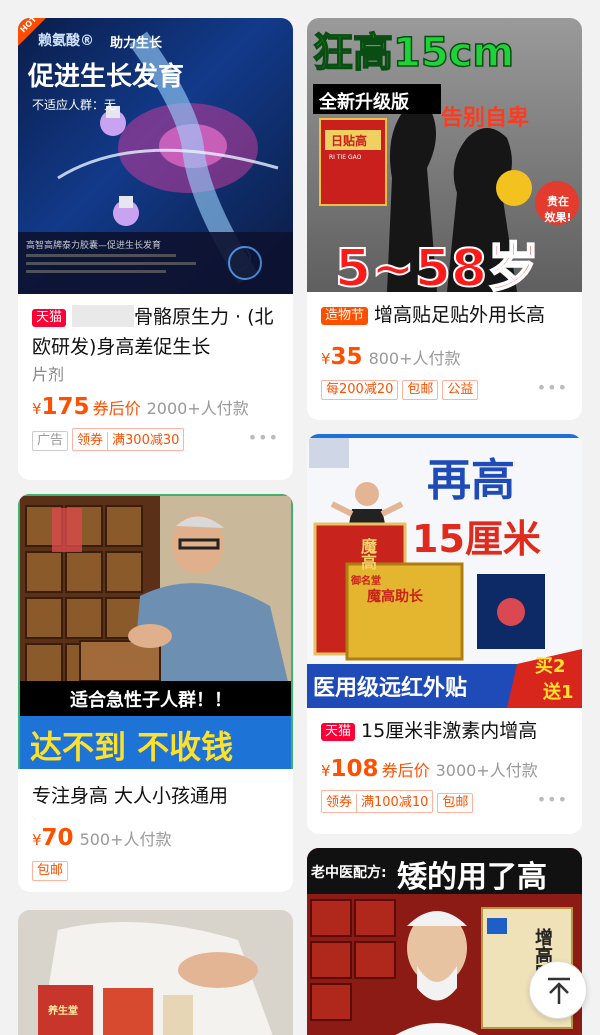 Image resolution: width=600 pixels, height=1035 pixels. What do you see at coordinates (128, 439) in the screenshot?
I see `coupon-tag: 领券 满300减30` at bounding box center [128, 439].